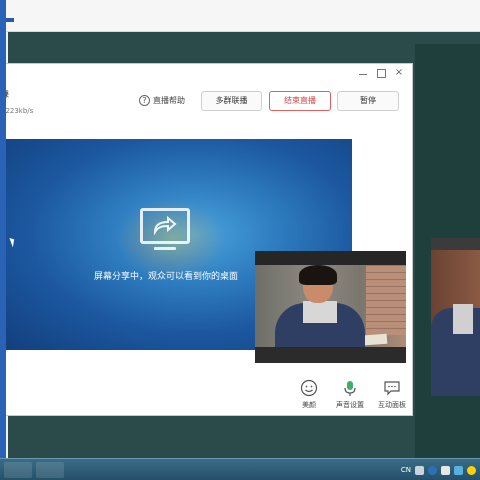  I want to click on interaction-panel-button: 互动面板, so click(392, 394).